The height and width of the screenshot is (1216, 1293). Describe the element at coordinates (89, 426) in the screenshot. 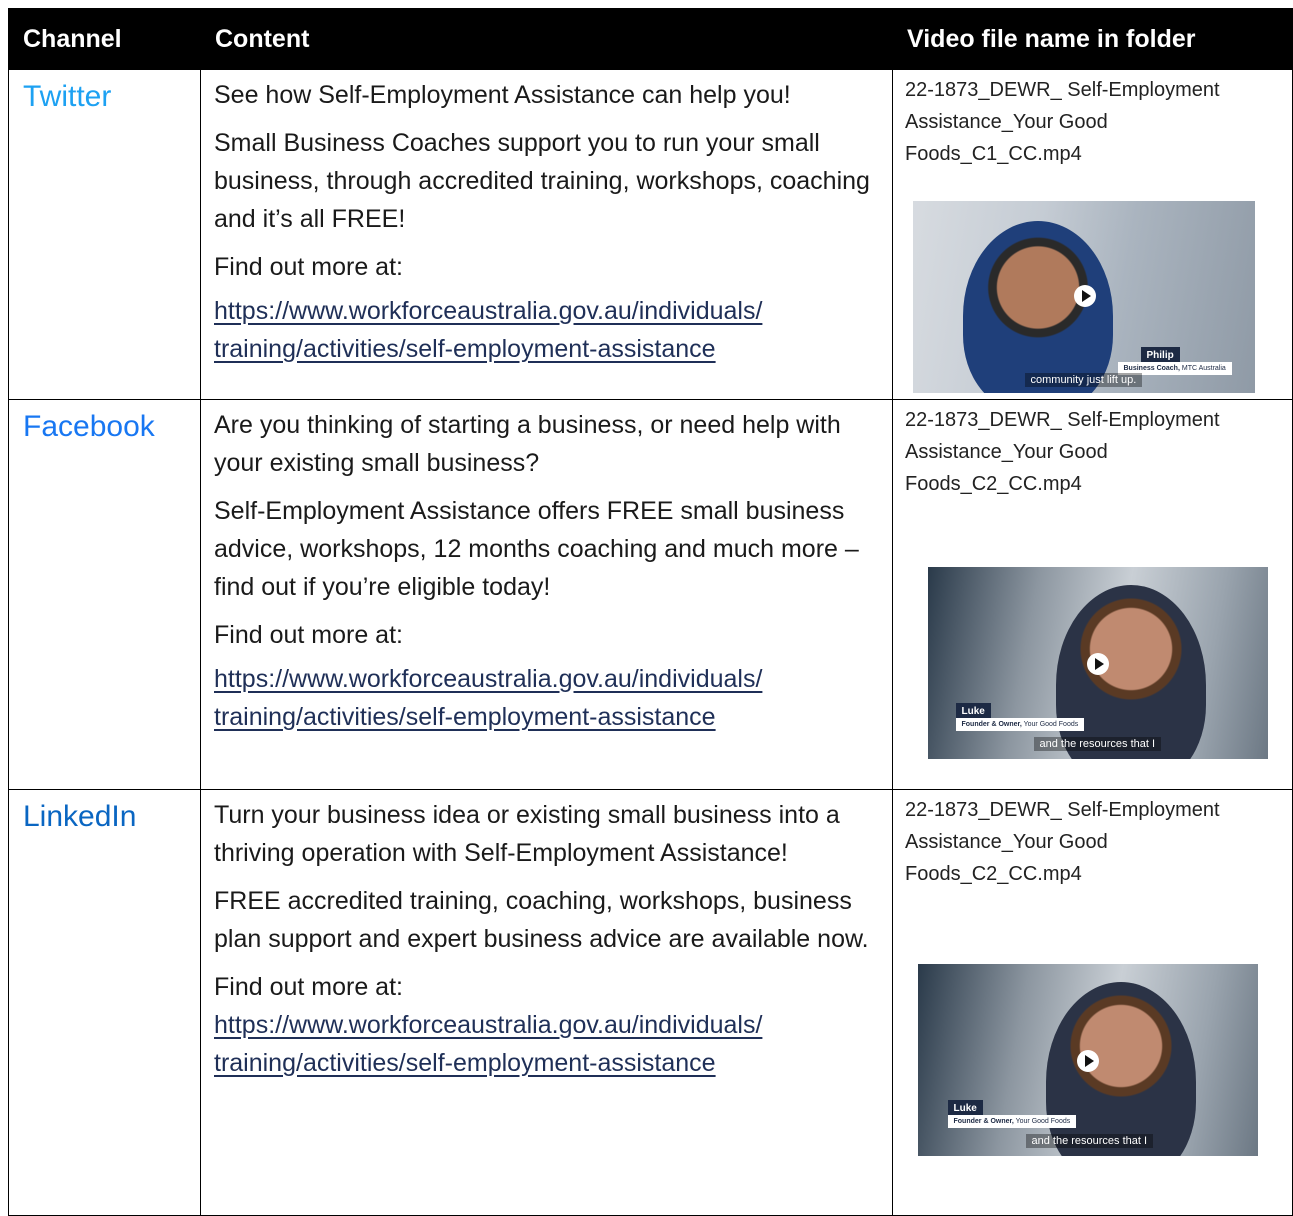

I see `channel-name-facebook: Facebook` at that location.